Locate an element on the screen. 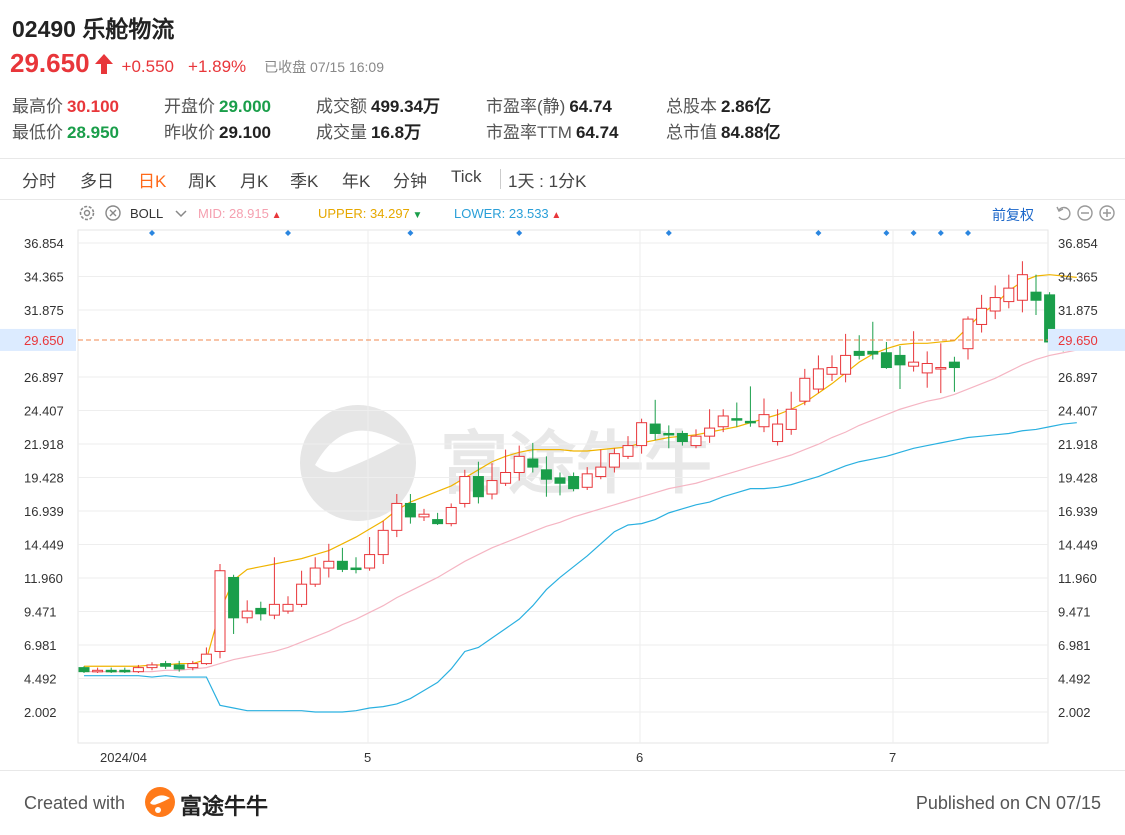  y-tick-label-left: 31.875 is located at coordinates (44, 310).